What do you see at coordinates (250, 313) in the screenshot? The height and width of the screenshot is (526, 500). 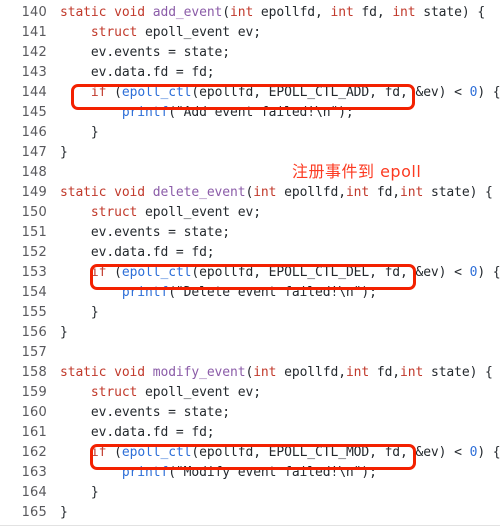 I see `code-line: 155 }` at bounding box center [250, 313].